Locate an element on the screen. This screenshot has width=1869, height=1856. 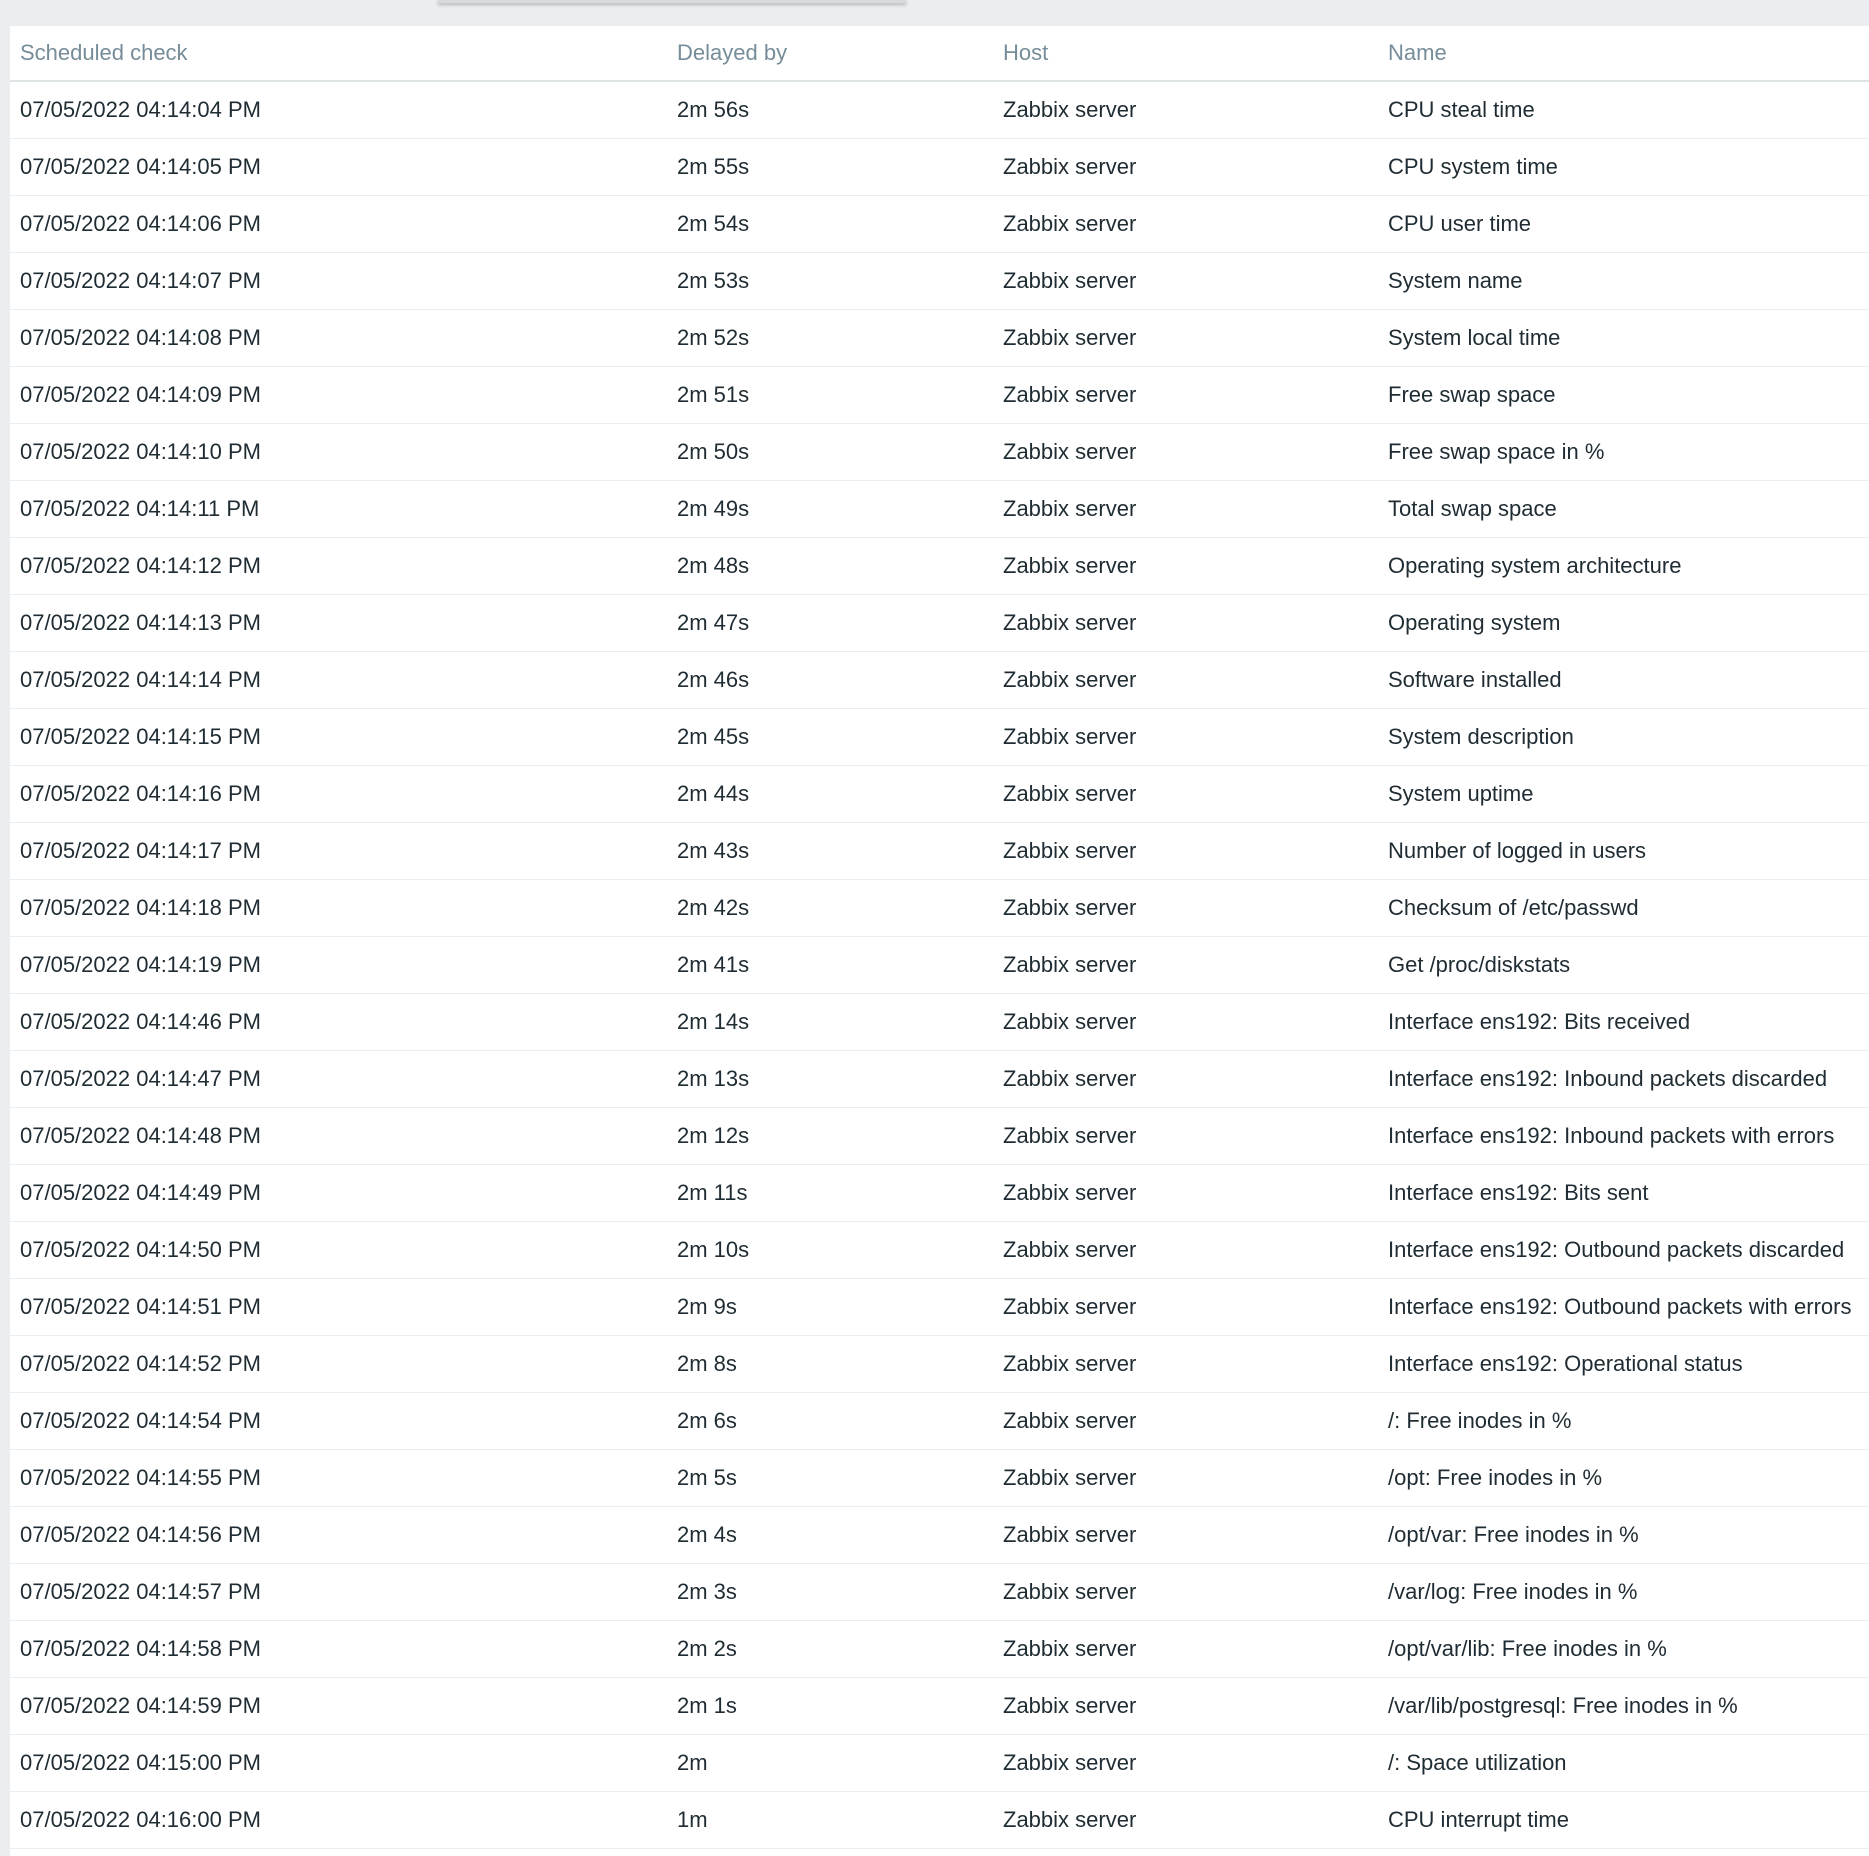
delayed-by-cell: 1m is located at coordinates (830, 1820).